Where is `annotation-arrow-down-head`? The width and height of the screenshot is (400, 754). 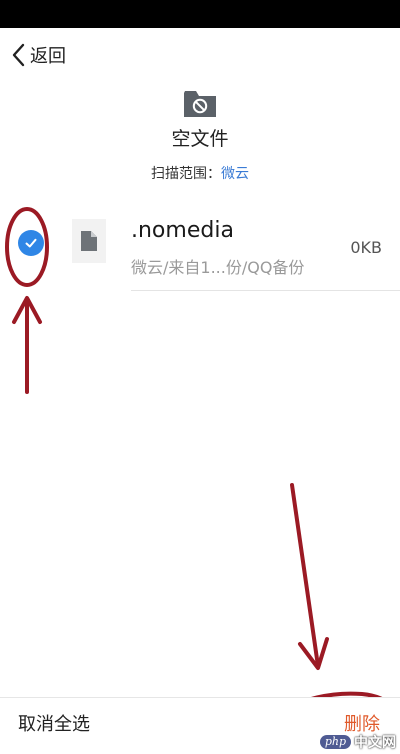
annotation-arrow-down-head is located at coordinates (313, 653).